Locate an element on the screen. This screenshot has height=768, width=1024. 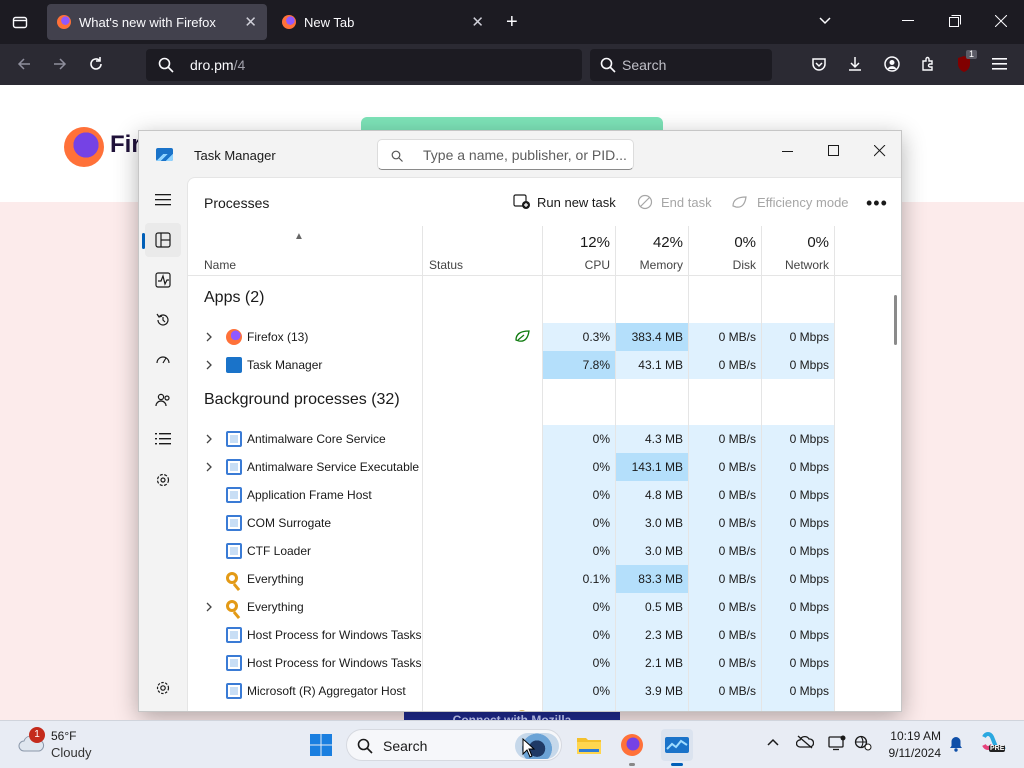
downloads-icon is located at coordinates (855, 64).